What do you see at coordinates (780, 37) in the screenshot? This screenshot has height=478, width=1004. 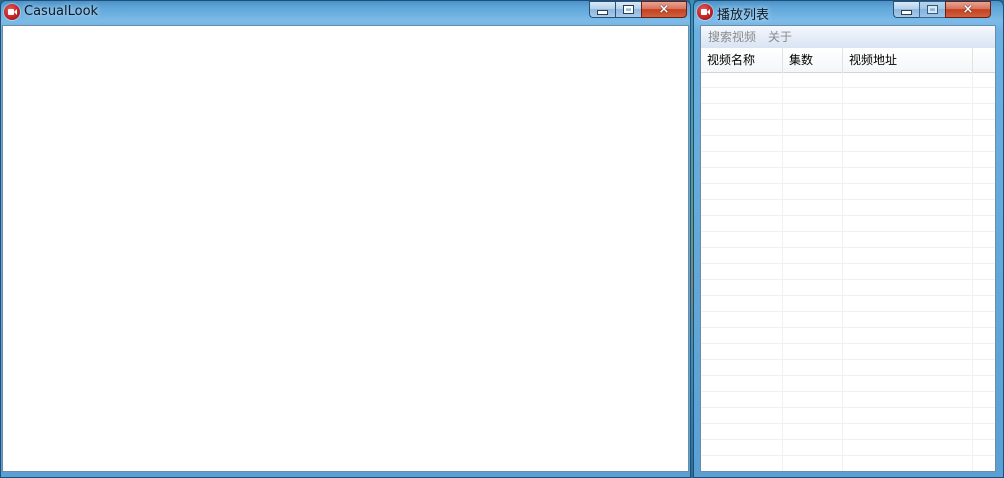 I see `menu-about: 关于` at bounding box center [780, 37].